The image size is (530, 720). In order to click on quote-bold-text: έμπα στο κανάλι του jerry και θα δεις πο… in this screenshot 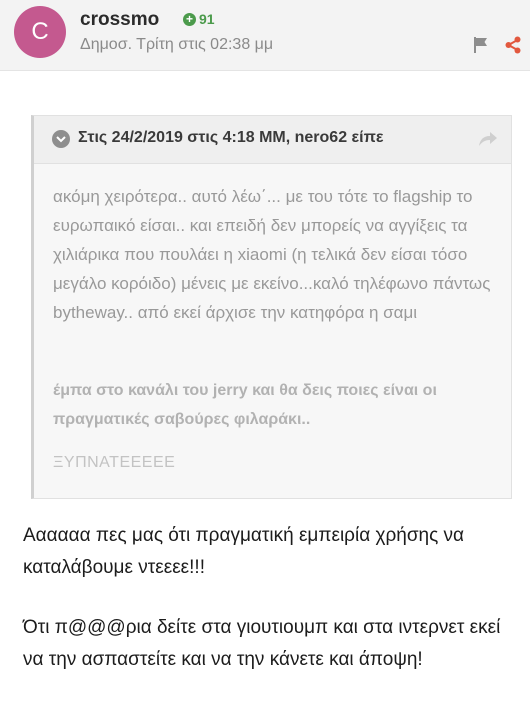, I will do `click(245, 405)`.